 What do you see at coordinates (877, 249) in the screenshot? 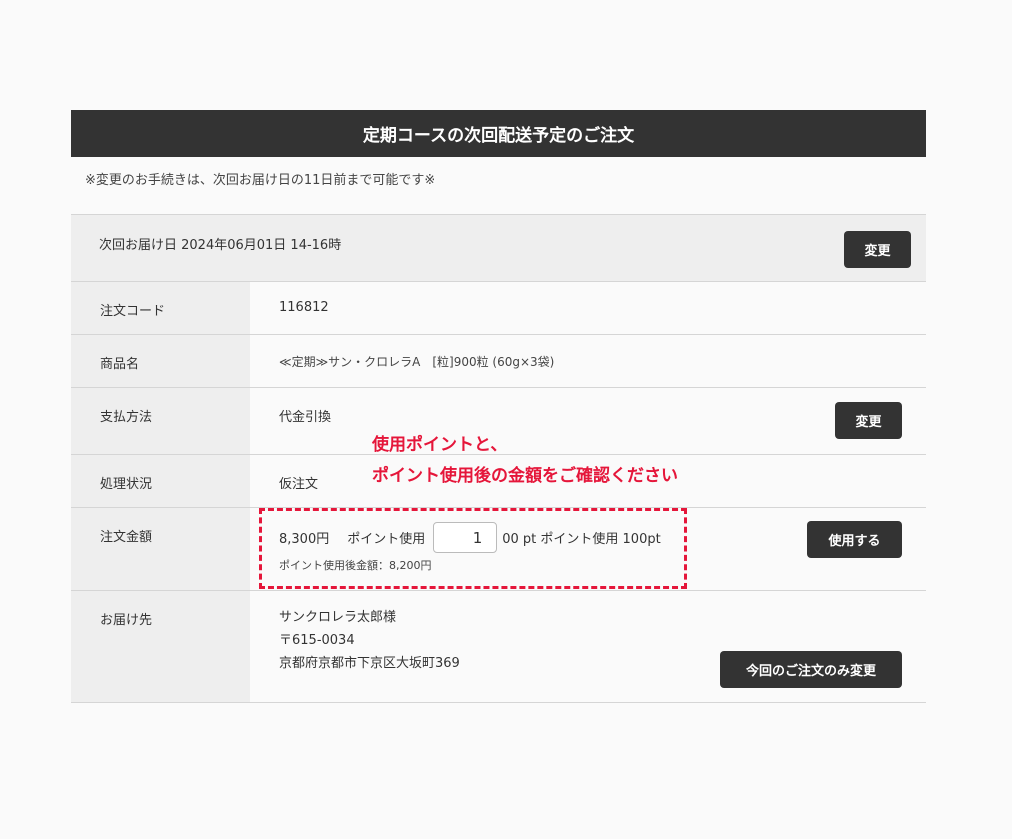
I see `delivery-change-button: 変更` at bounding box center [877, 249].